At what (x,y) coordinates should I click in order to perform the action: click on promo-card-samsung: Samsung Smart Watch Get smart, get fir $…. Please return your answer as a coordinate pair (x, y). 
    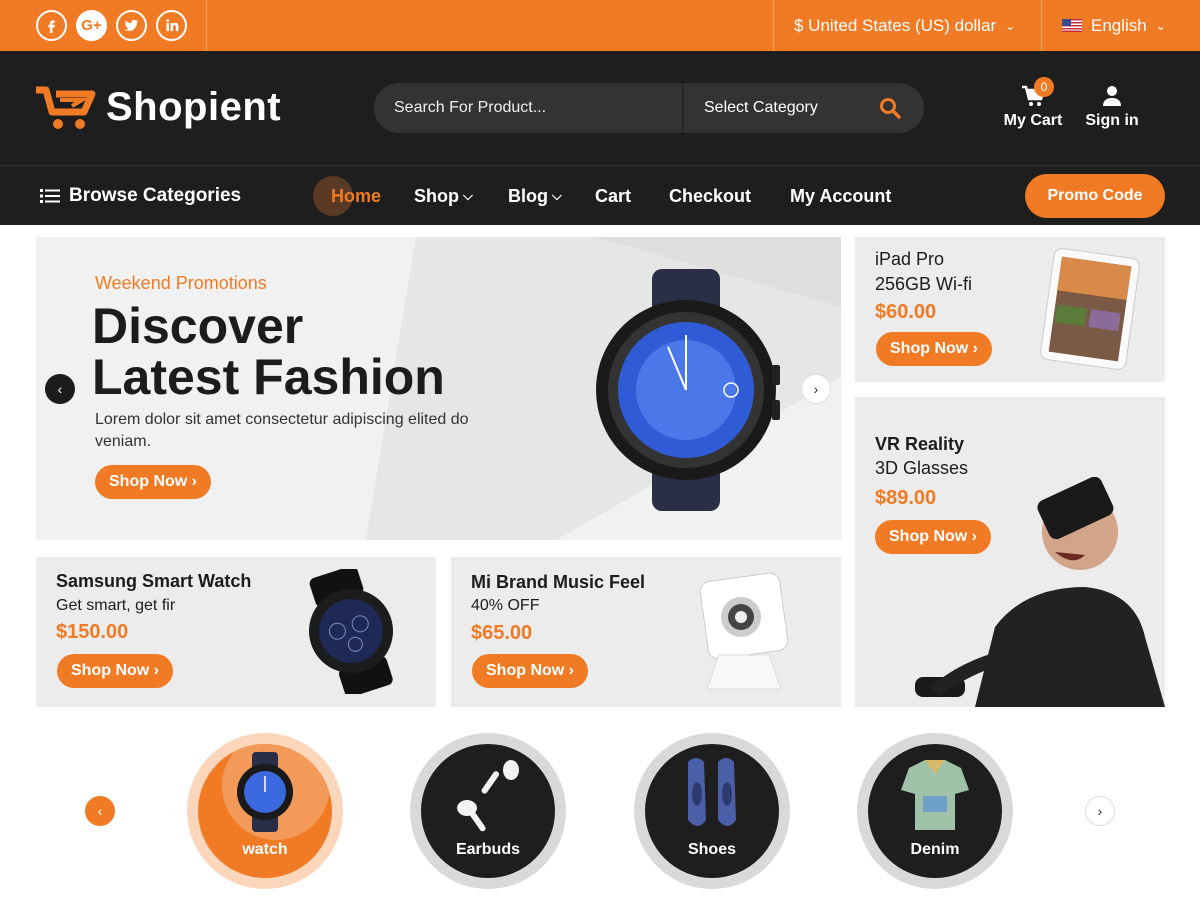
    Looking at the image, I should click on (236, 632).